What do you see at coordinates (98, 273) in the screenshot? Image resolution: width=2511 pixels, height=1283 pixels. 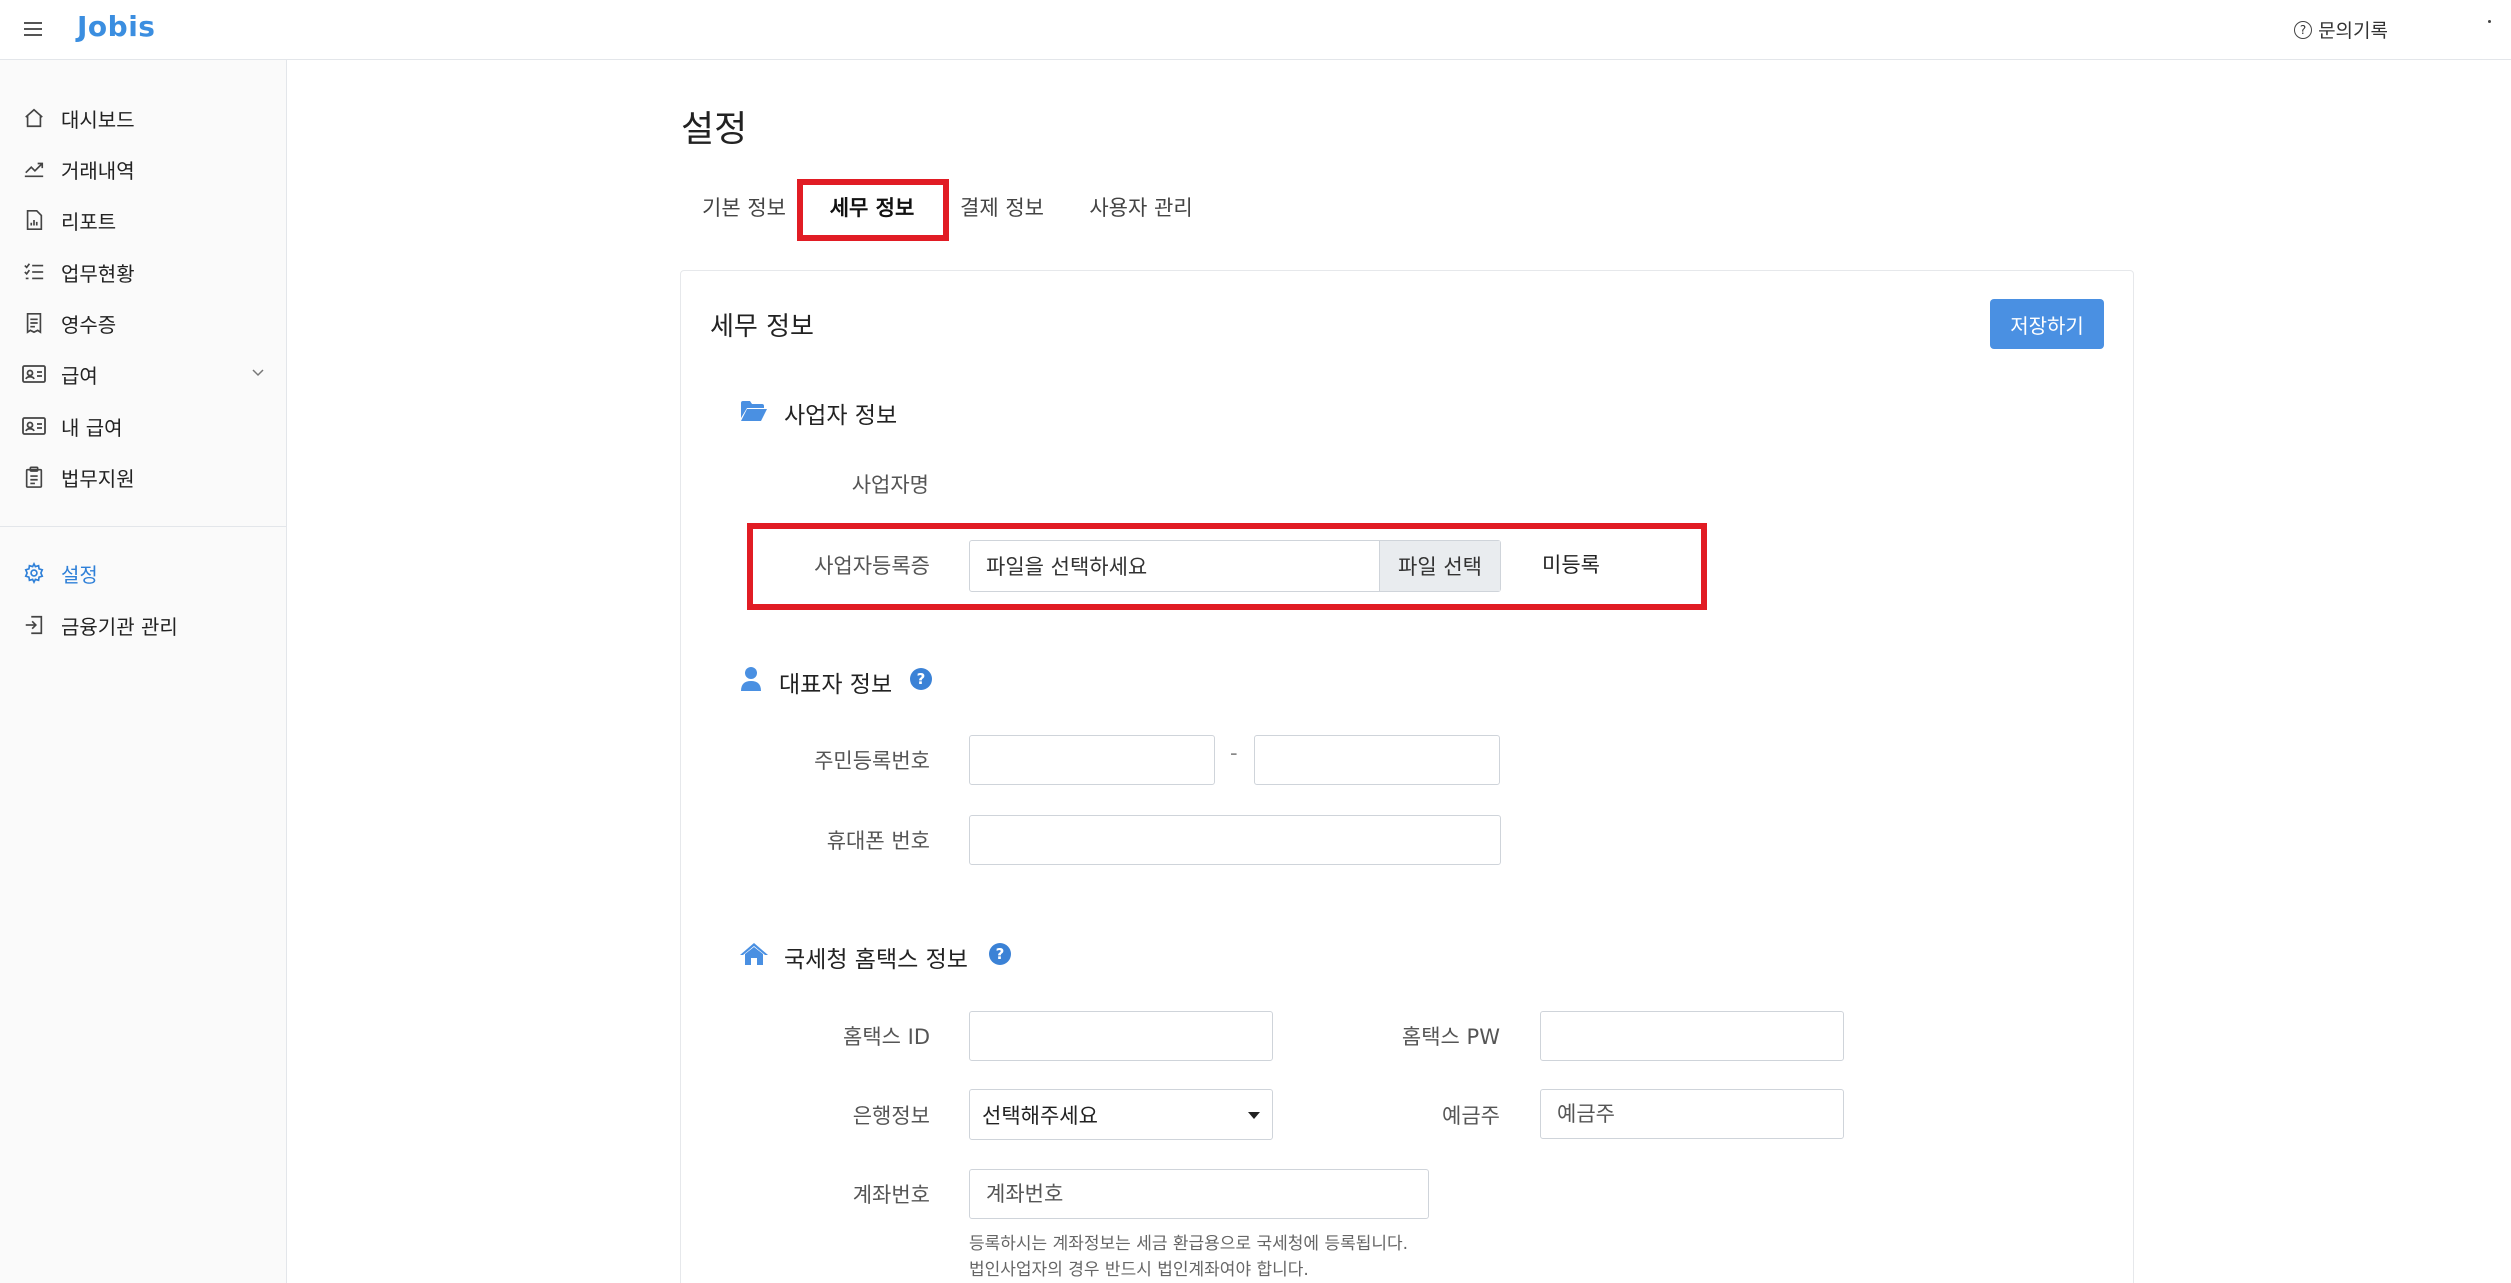 I see `sidebar-item-label: 업무현황` at bounding box center [98, 273].